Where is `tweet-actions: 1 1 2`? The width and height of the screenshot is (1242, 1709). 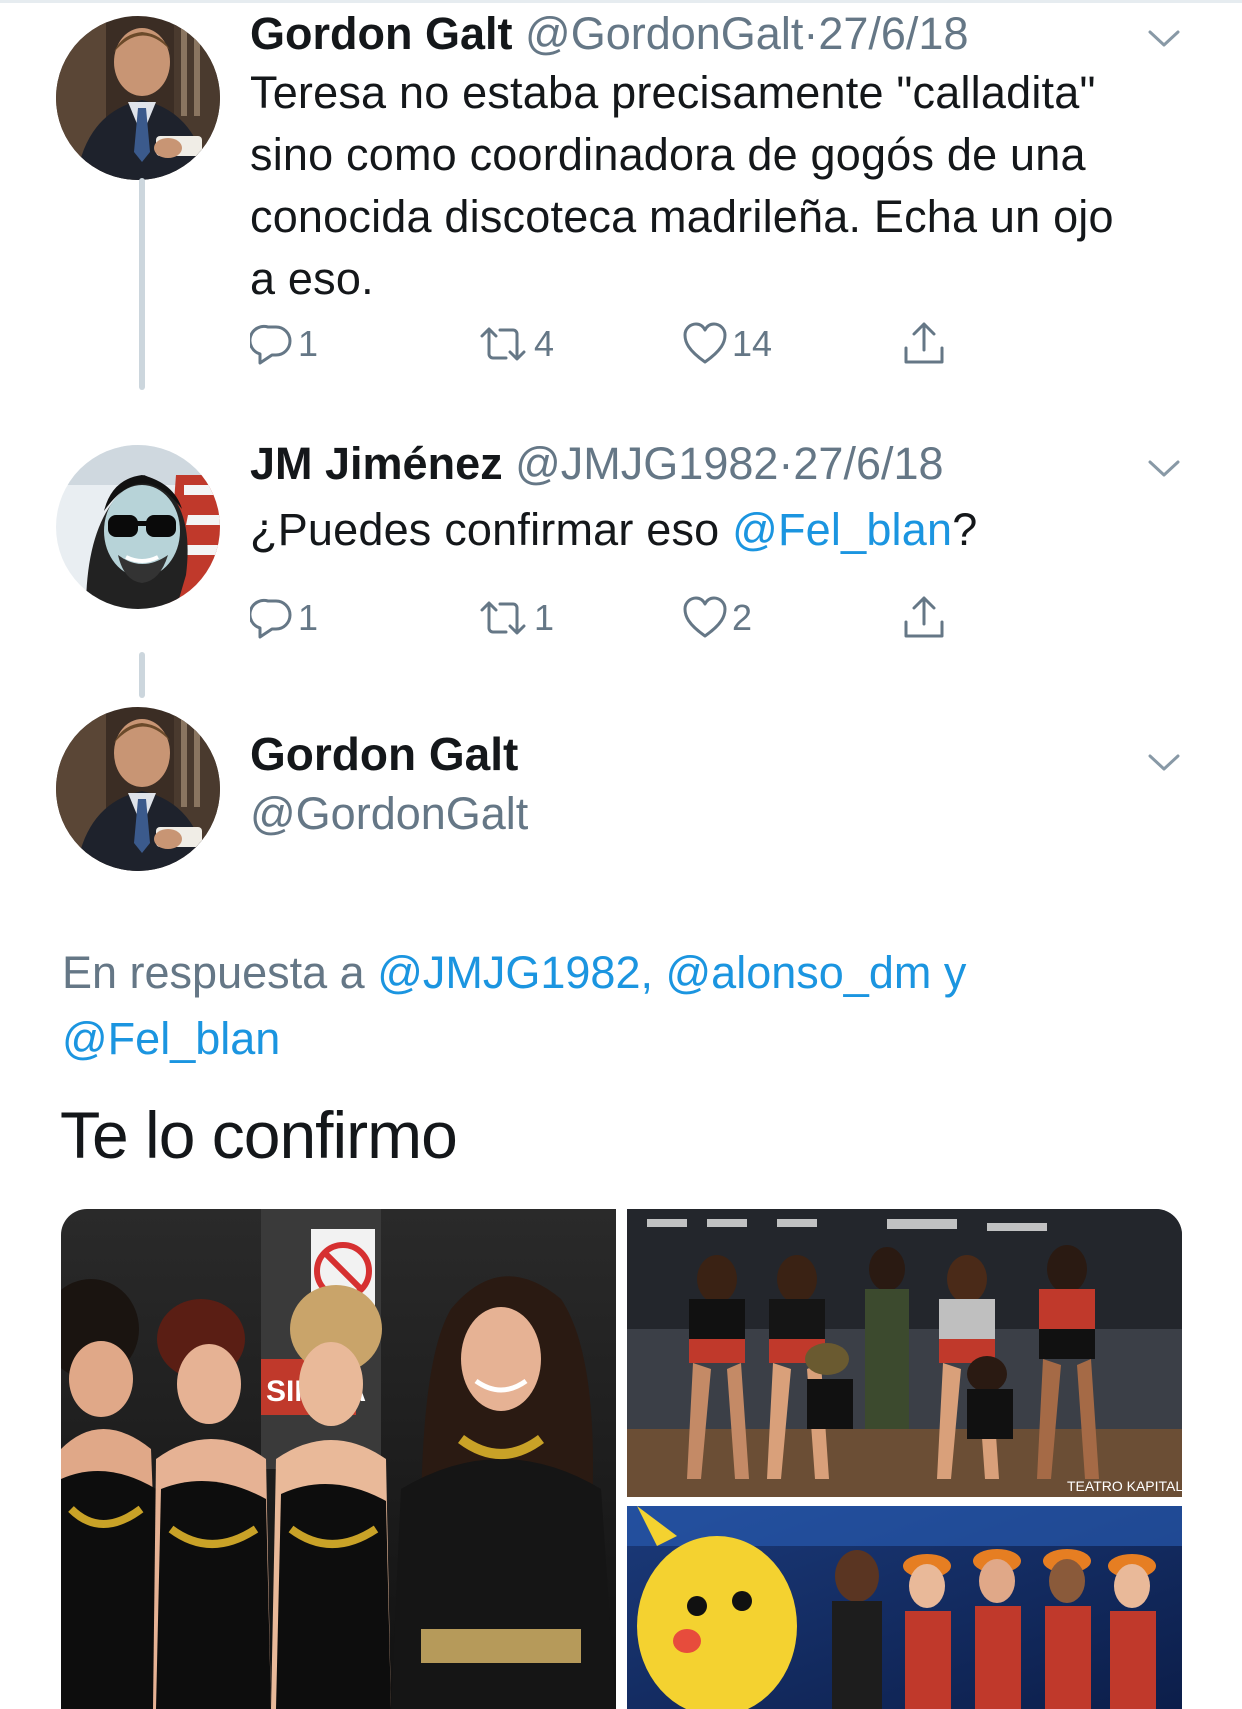
tweet-actions: 1 1 2 is located at coordinates (650, 618).